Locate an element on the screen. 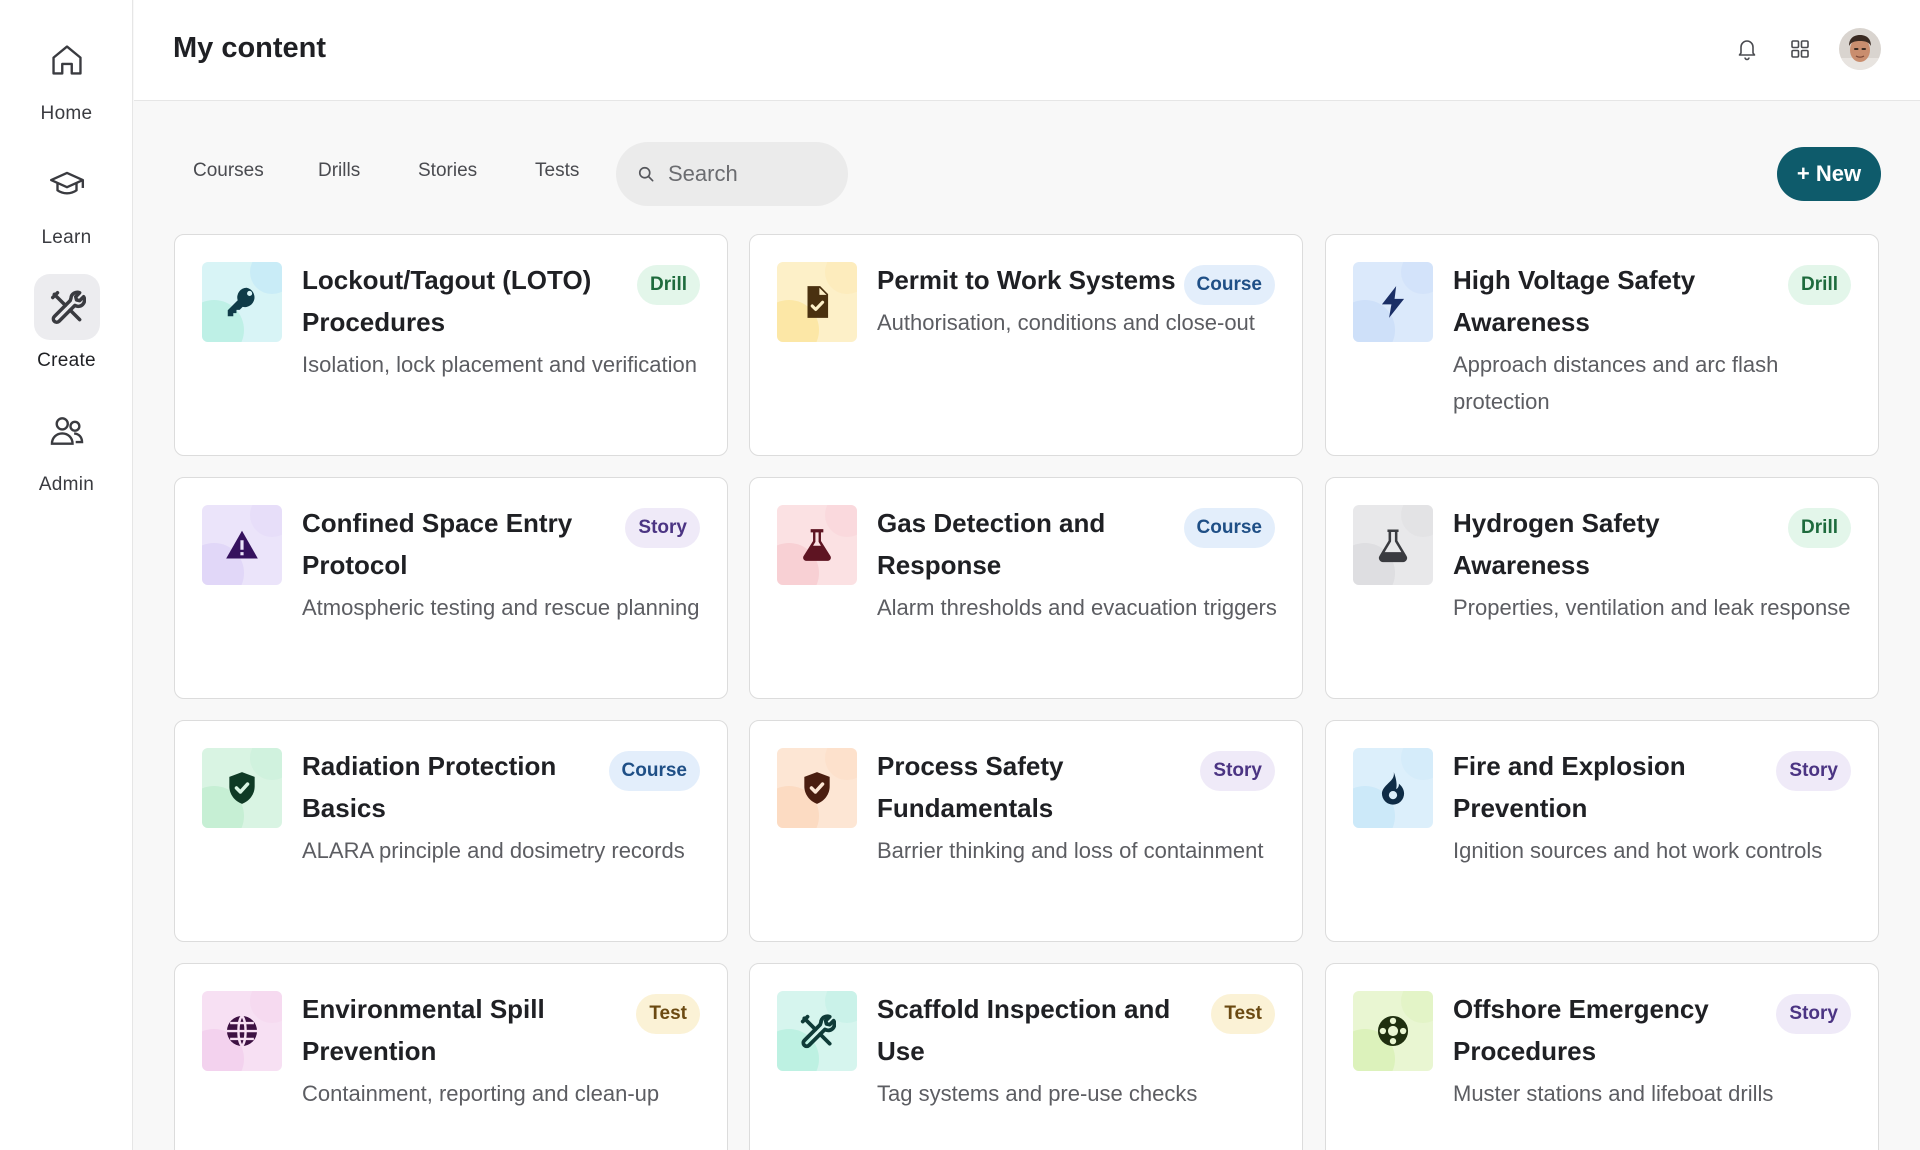 The image size is (1920, 1150). new-button: + New is located at coordinates (1829, 174).